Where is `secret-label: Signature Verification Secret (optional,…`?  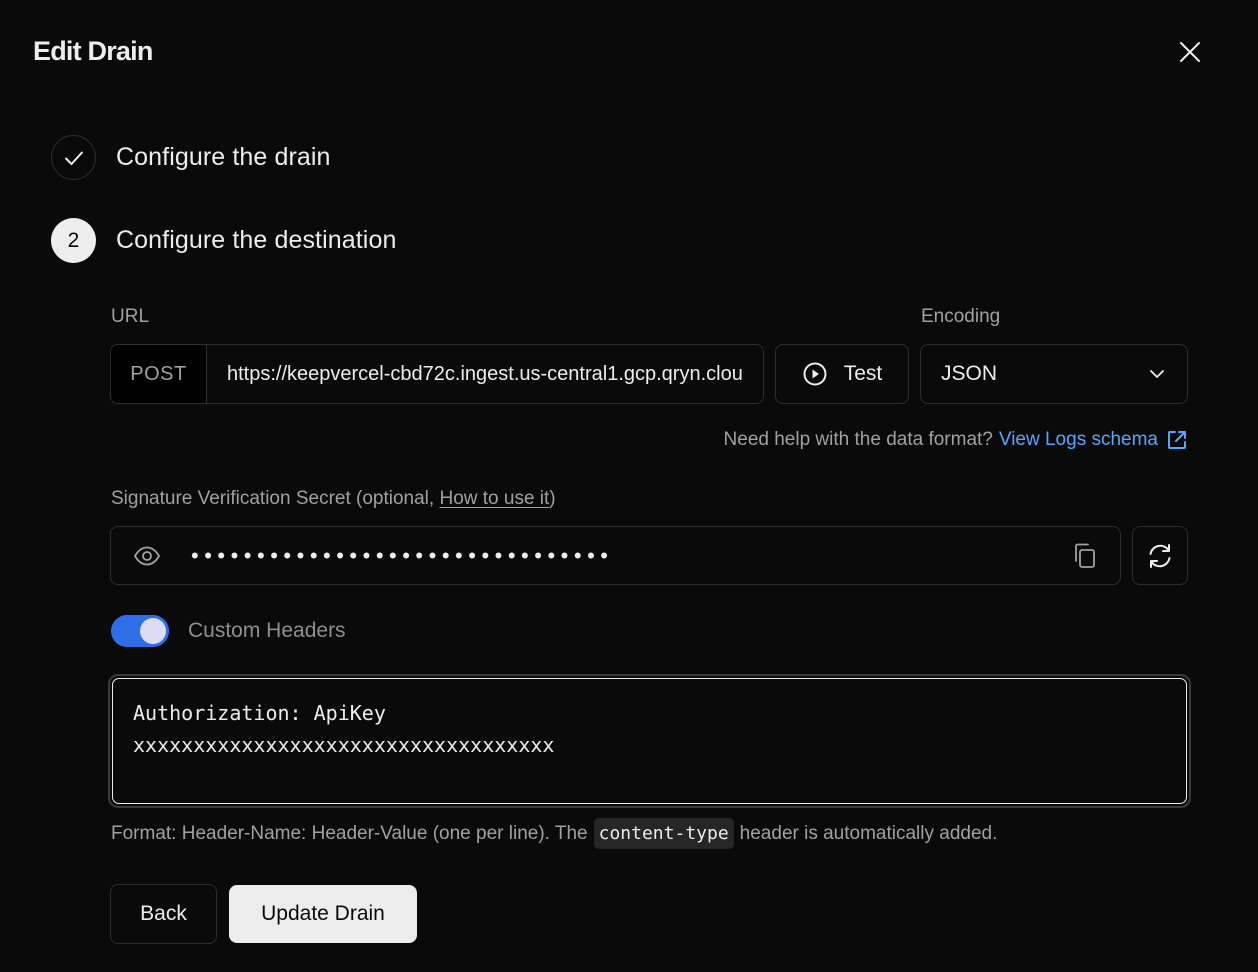
secret-label: Signature Verification Secret (optional,… is located at coordinates (333, 498).